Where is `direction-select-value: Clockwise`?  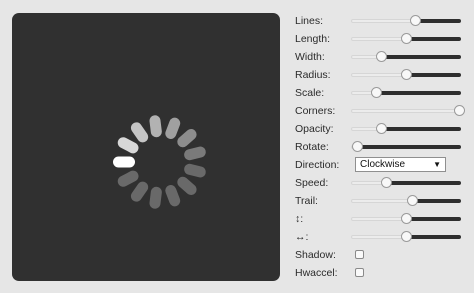 direction-select-value: Clockwise is located at coordinates (383, 164).